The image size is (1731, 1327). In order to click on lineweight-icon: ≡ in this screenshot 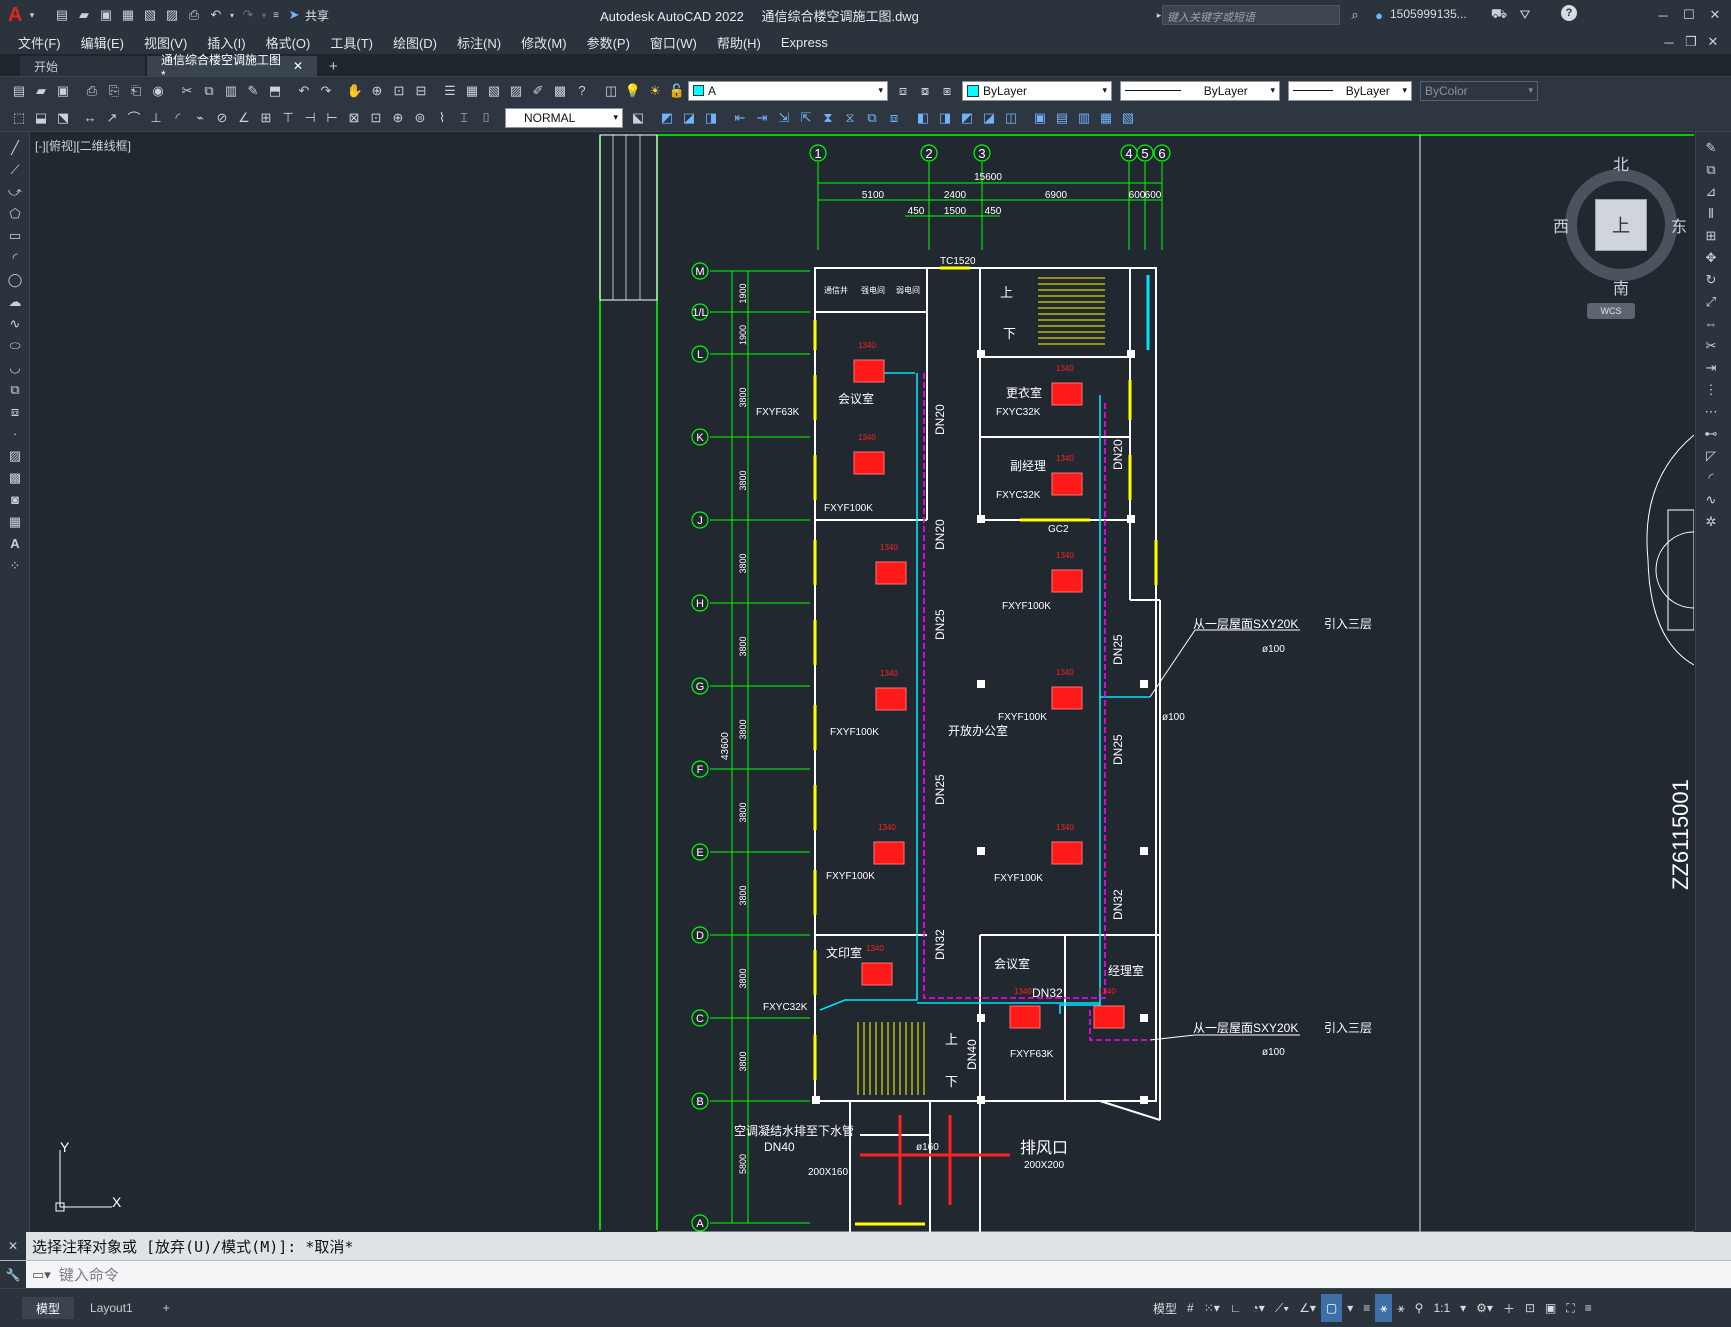, I will do `click(1366, 1308)`.